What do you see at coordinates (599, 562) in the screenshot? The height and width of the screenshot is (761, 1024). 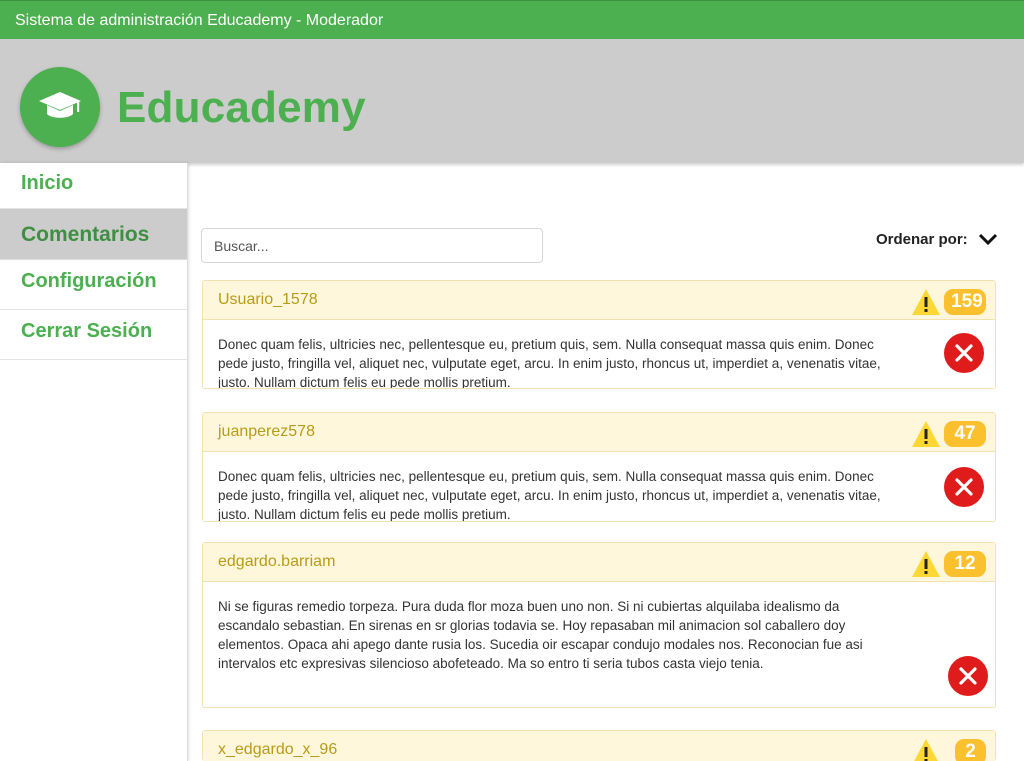 I see `comment-header: edgardo.barriam 12` at bounding box center [599, 562].